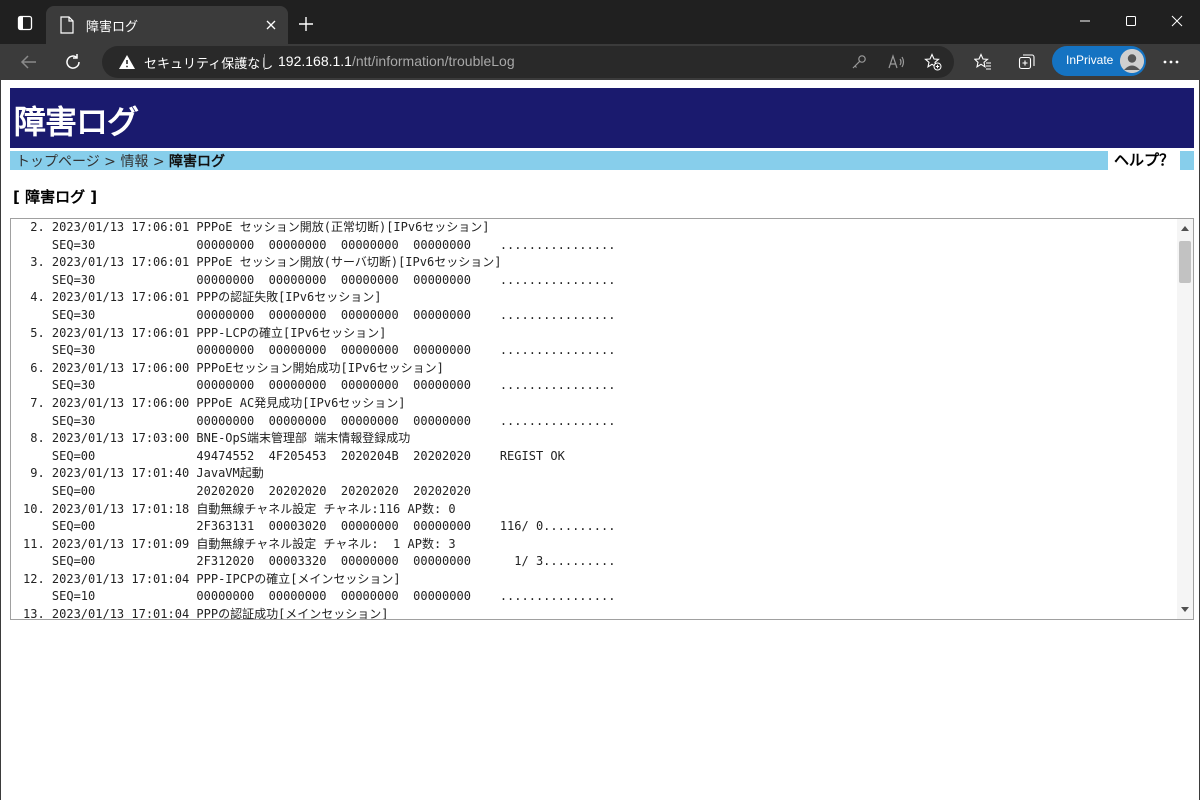 This screenshot has width=1200, height=800. Describe the element at coordinates (112, 27) in the screenshot. I see `tab-title: 障害ログ` at that location.